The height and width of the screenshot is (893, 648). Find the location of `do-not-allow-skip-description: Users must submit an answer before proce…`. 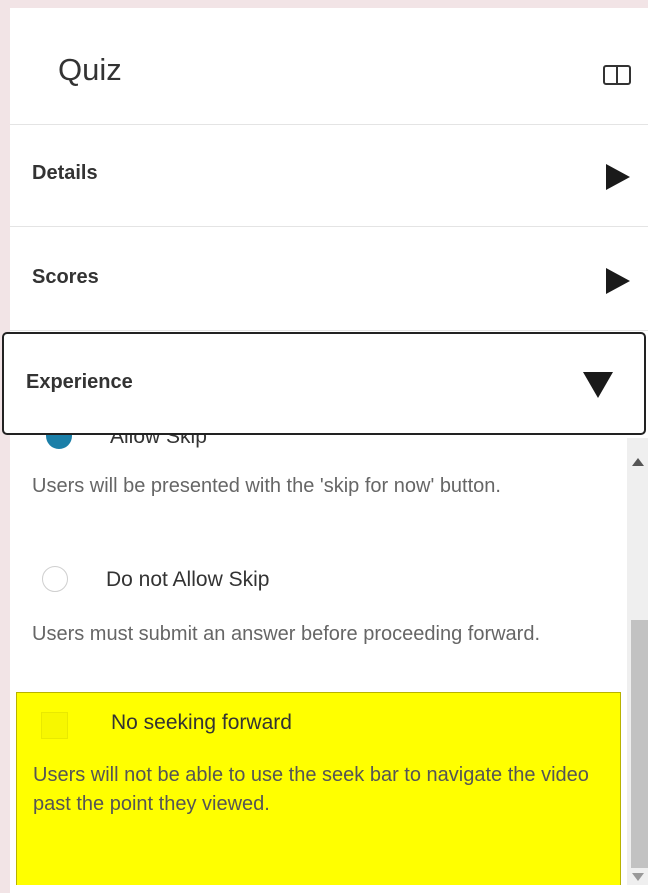

do-not-allow-skip-description: Users must submit an answer before proce… is located at coordinates (286, 634).